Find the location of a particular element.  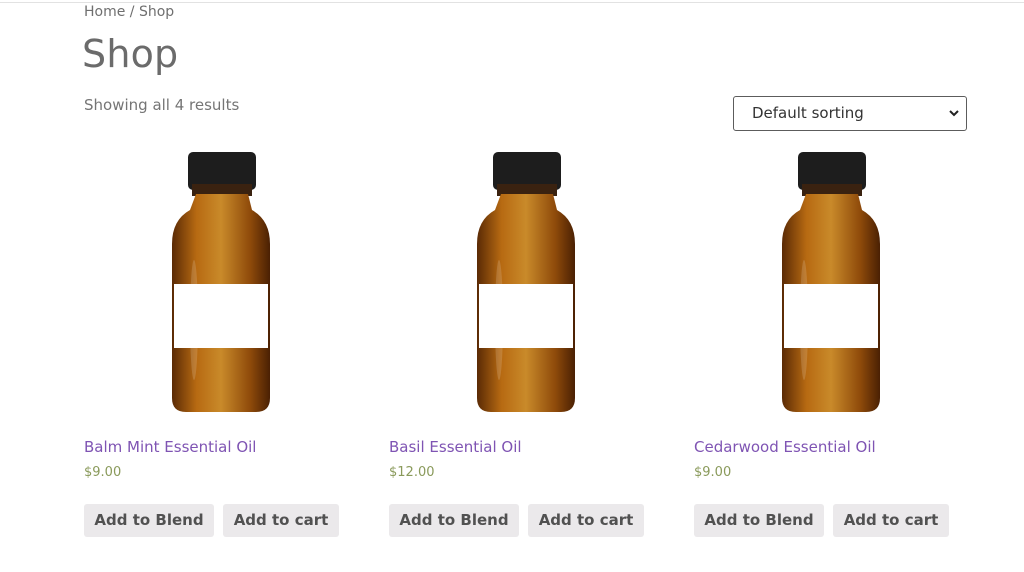

breadcrumb-home-link: Home is located at coordinates (104, 12).